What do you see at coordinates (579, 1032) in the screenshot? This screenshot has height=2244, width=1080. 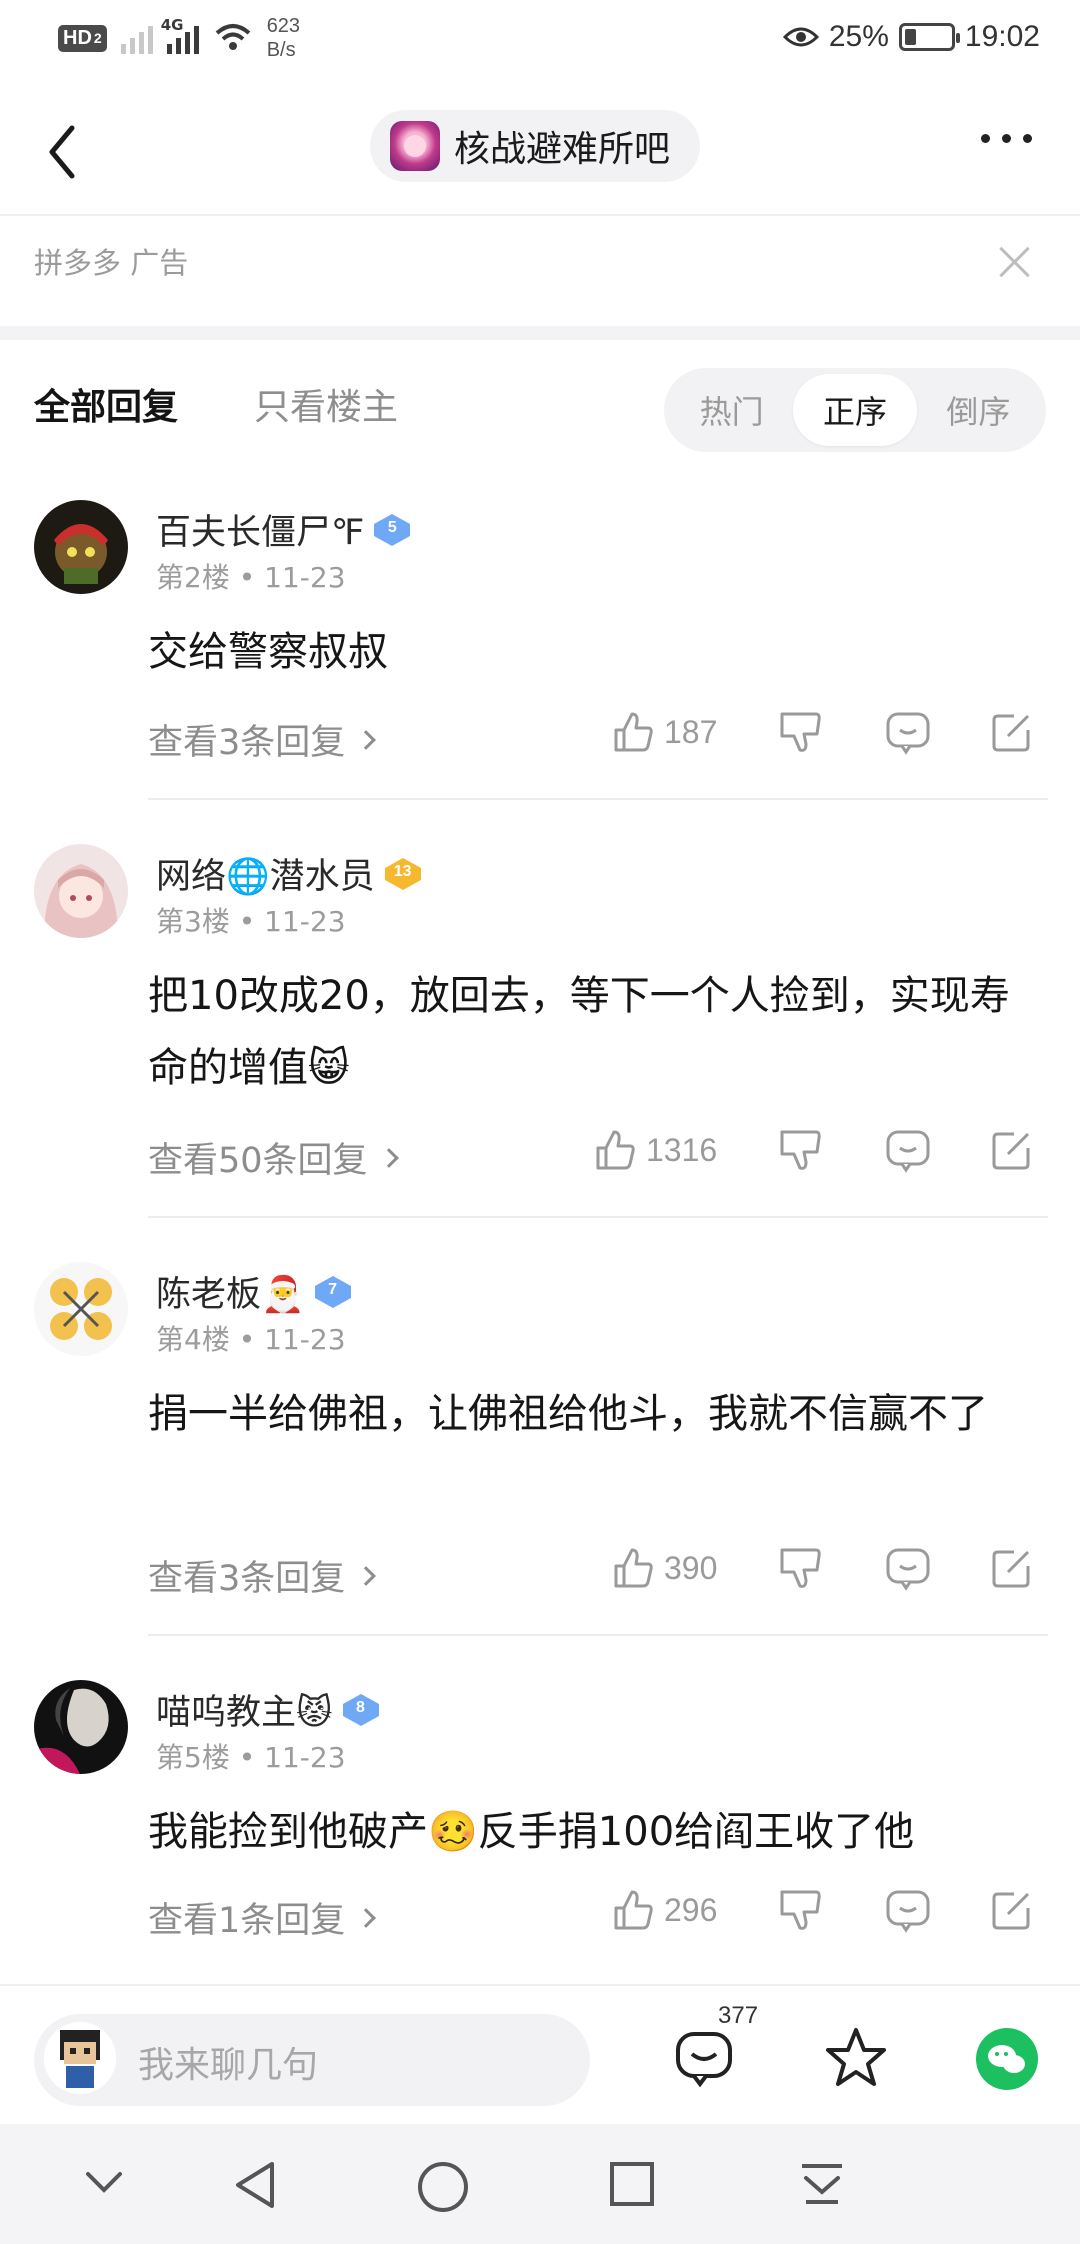 I see `reply-content: 把10改成20，放回去，等下一个人捡到，实现寿命的增值😸` at bounding box center [579, 1032].